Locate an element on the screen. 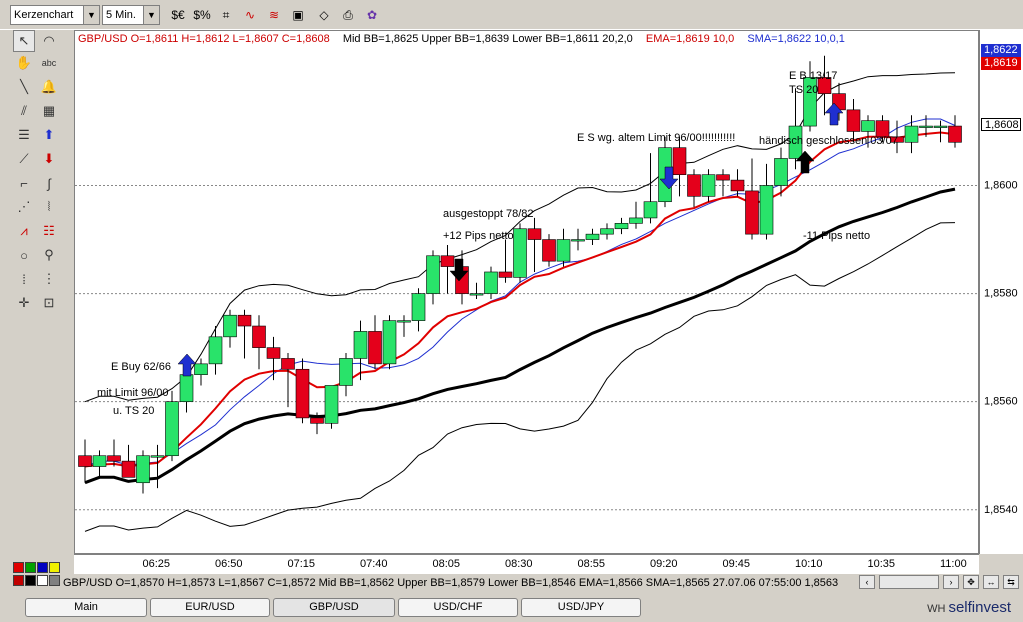  chart-window-icon: ▣ is located at coordinates (298, 15).